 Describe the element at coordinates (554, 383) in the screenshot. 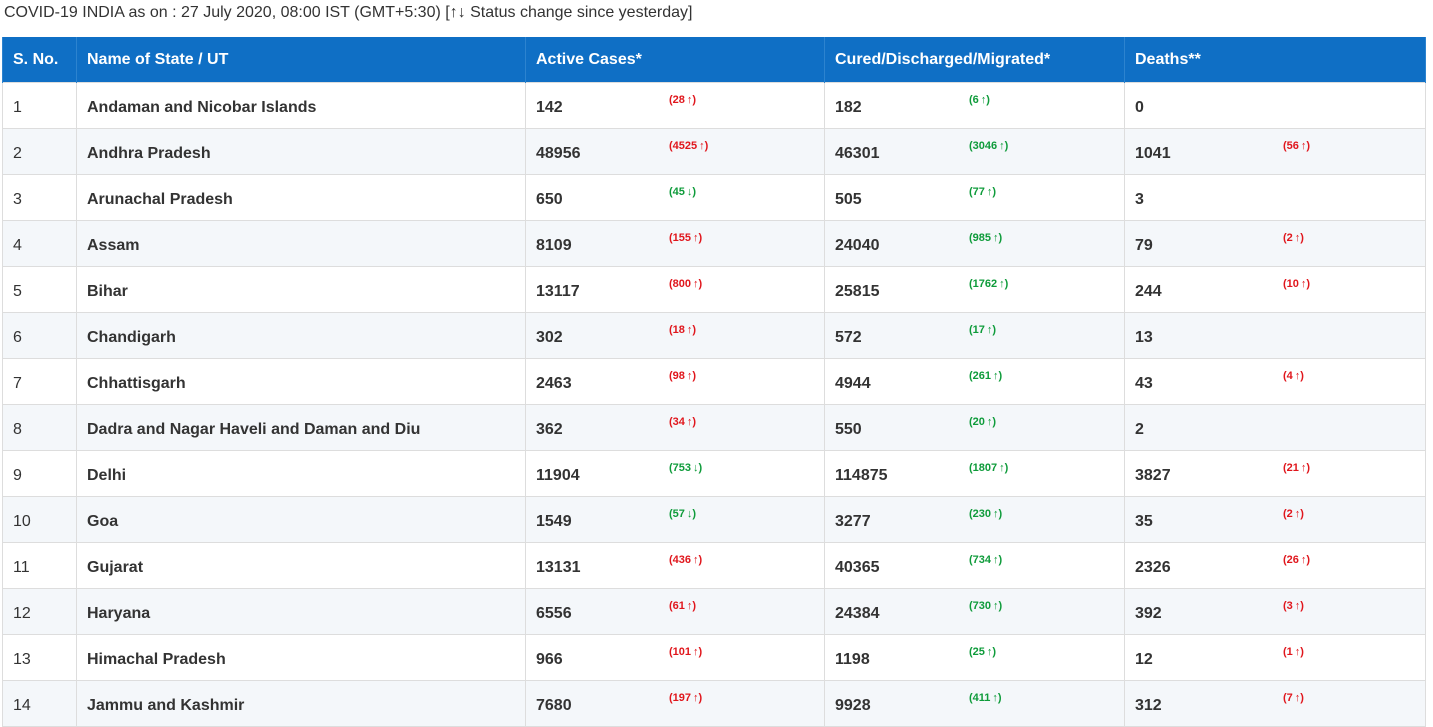

I see `cell-active-value: 2463` at that location.